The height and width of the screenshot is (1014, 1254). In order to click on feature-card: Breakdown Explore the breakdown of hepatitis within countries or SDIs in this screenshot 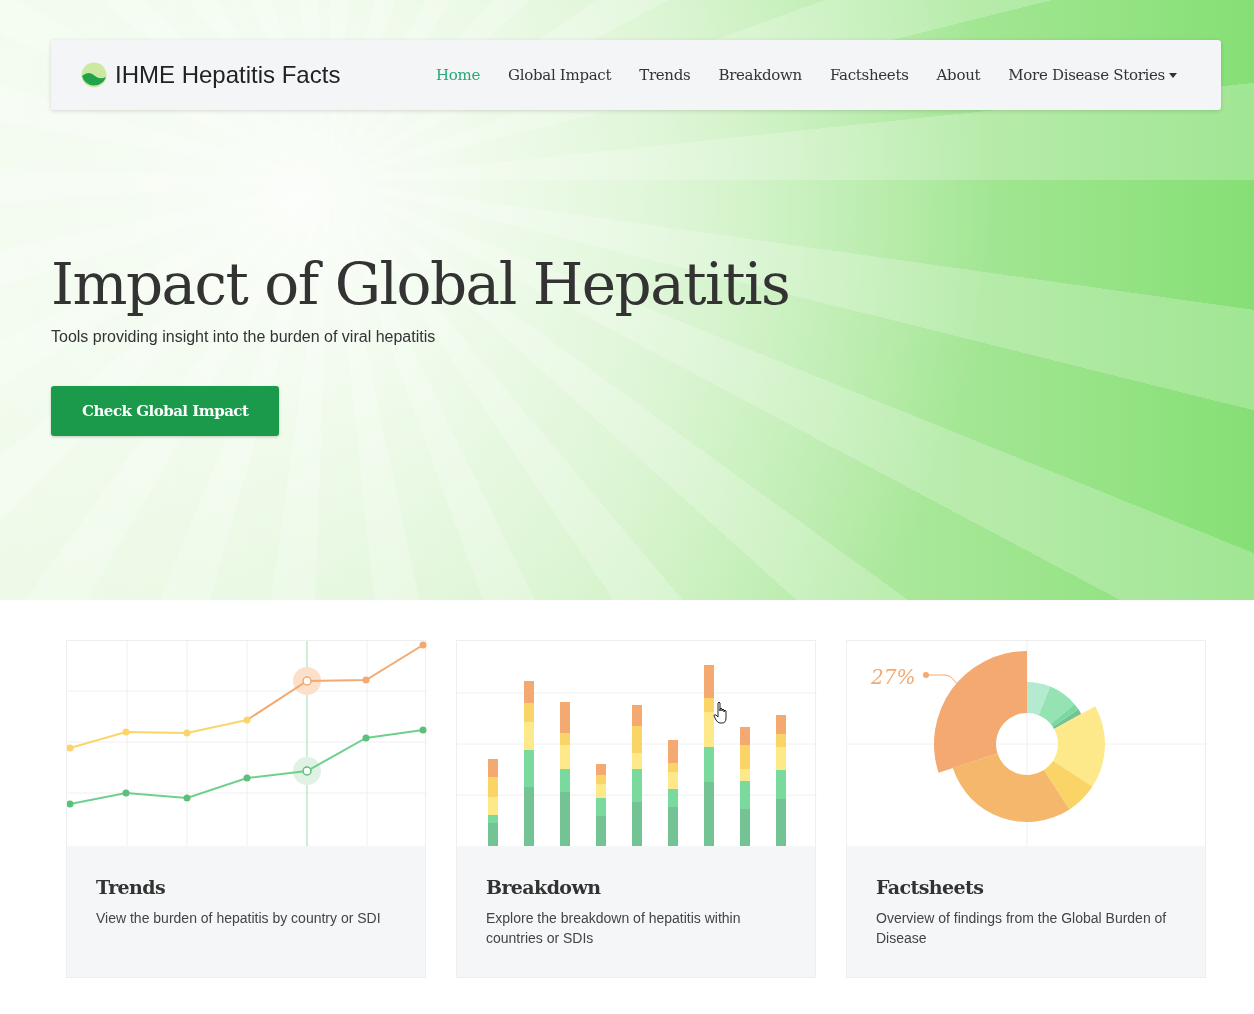, I will do `click(636, 809)`.